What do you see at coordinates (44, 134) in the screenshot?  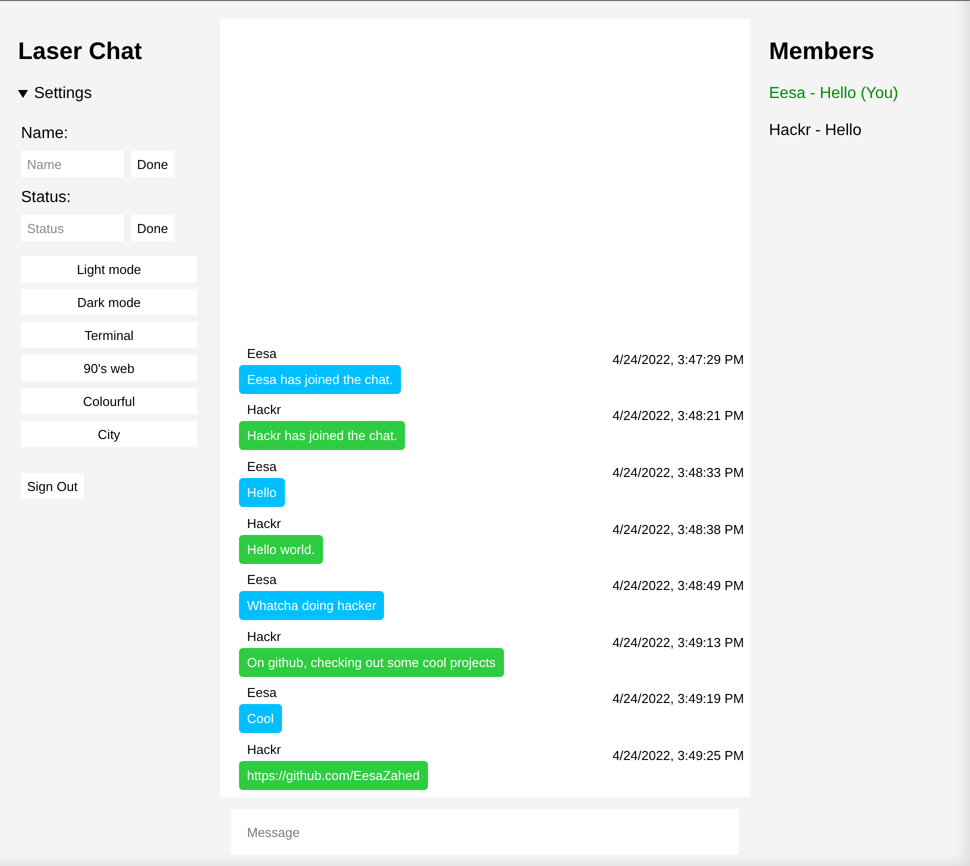 I see `field-label: Name:` at bounding box center [44, 134].